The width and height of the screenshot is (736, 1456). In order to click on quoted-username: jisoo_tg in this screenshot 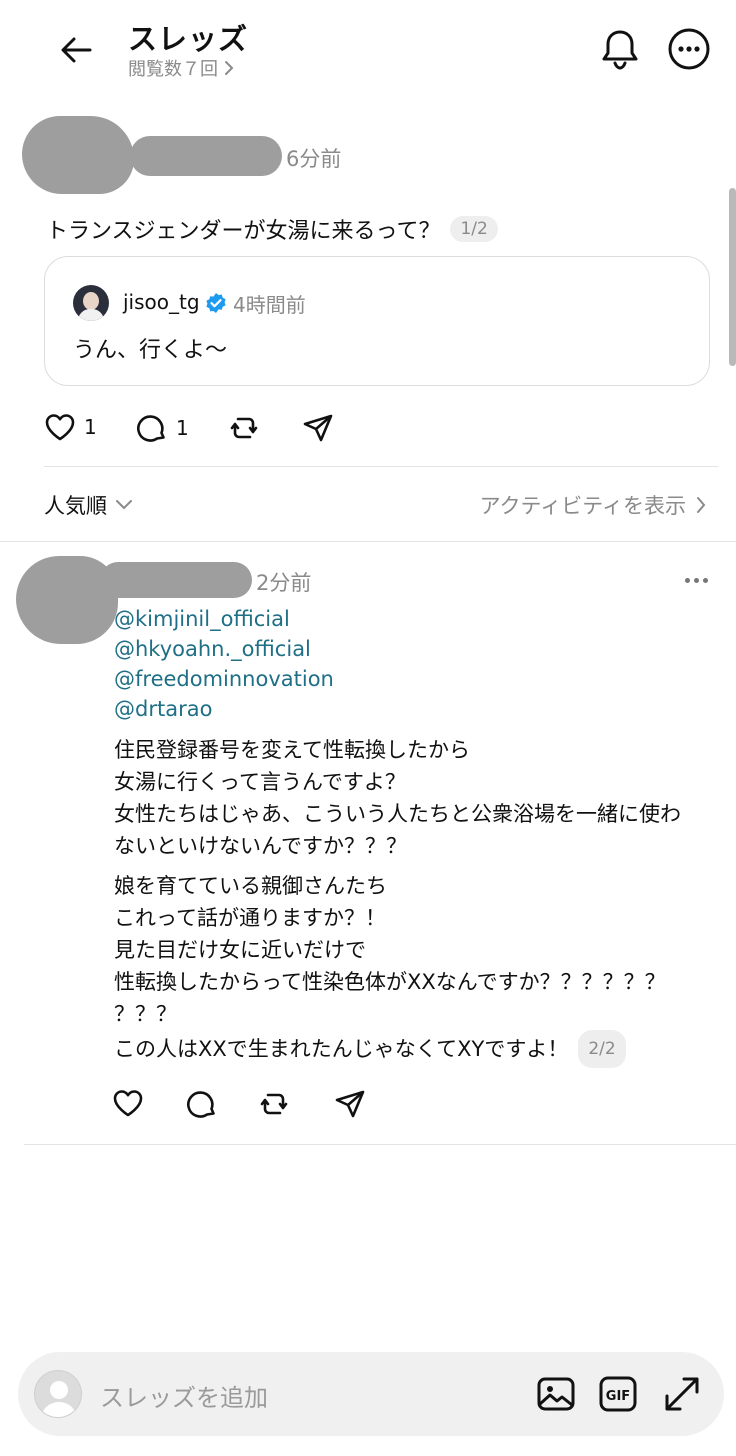, I will do `click(161, 302)`.